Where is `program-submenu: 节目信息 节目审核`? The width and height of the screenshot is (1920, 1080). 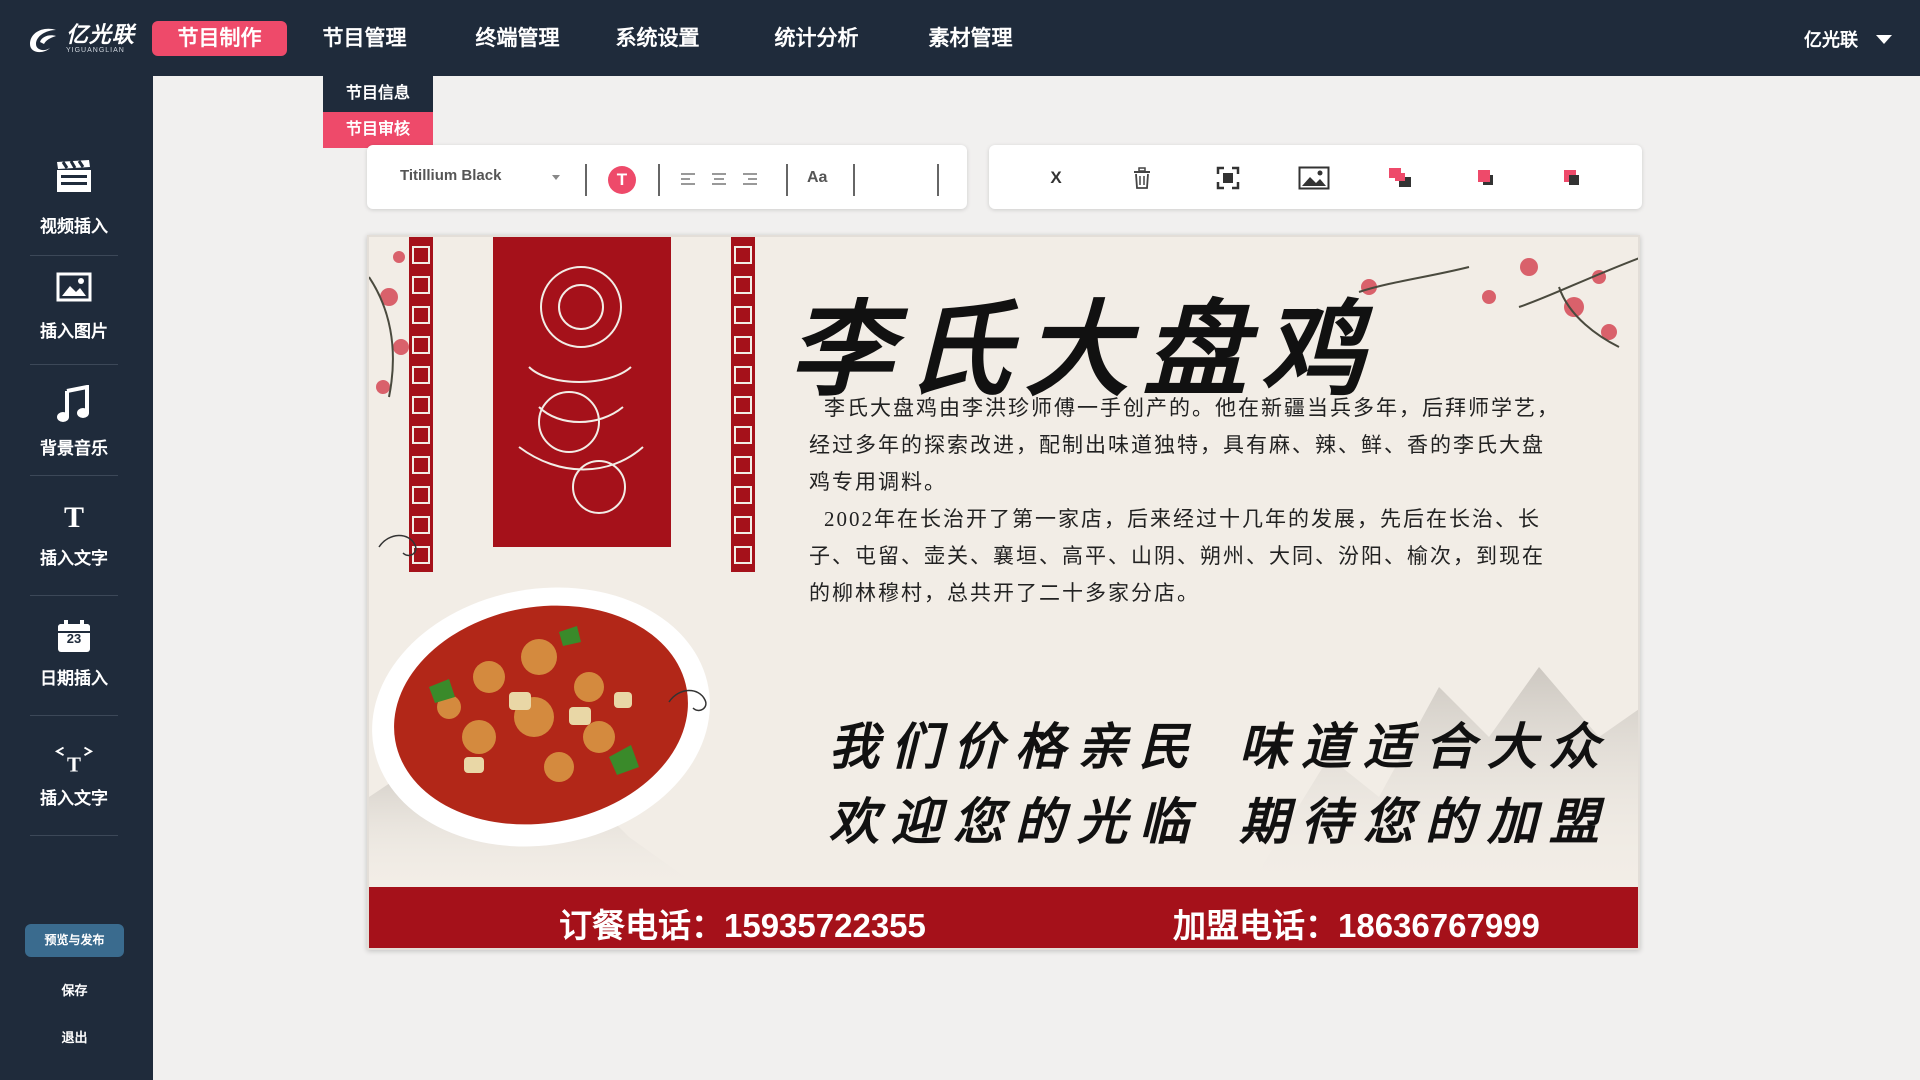 program-submenu: 节目信息 节目审核 is located at coordinates (378, 112).